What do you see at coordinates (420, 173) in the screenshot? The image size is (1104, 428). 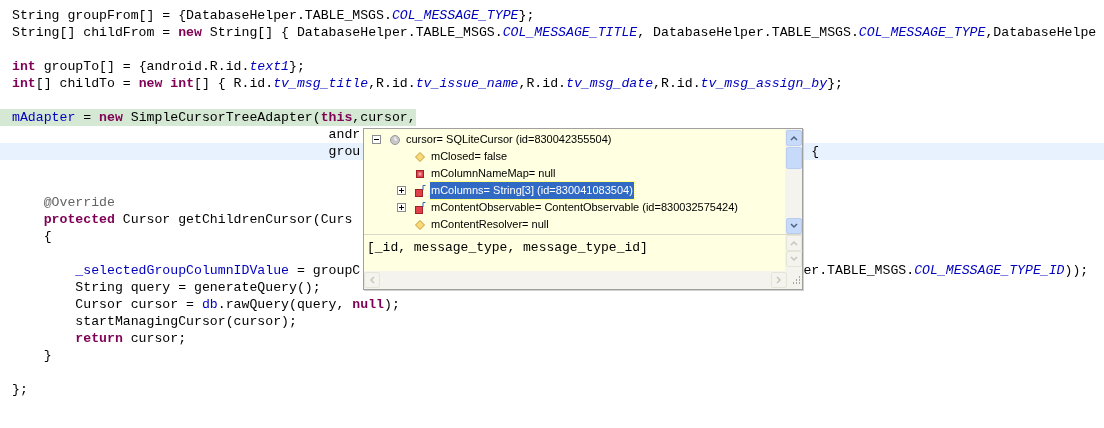 I see `square-icon` at bounding box center [420, 173].